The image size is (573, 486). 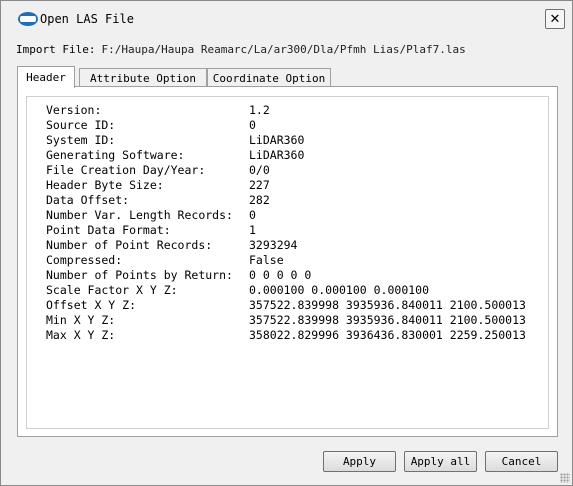 What do you see at coordinates (46, 77) in the screenshot?
I see `tab-header: Header` at bounding box center [46, 77].